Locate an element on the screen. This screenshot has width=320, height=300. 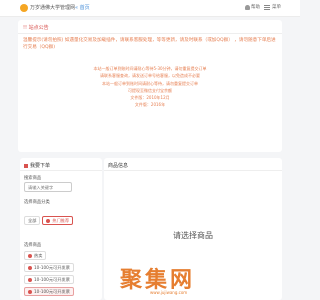
site-logo-icon is located at coordinates (24, 8).